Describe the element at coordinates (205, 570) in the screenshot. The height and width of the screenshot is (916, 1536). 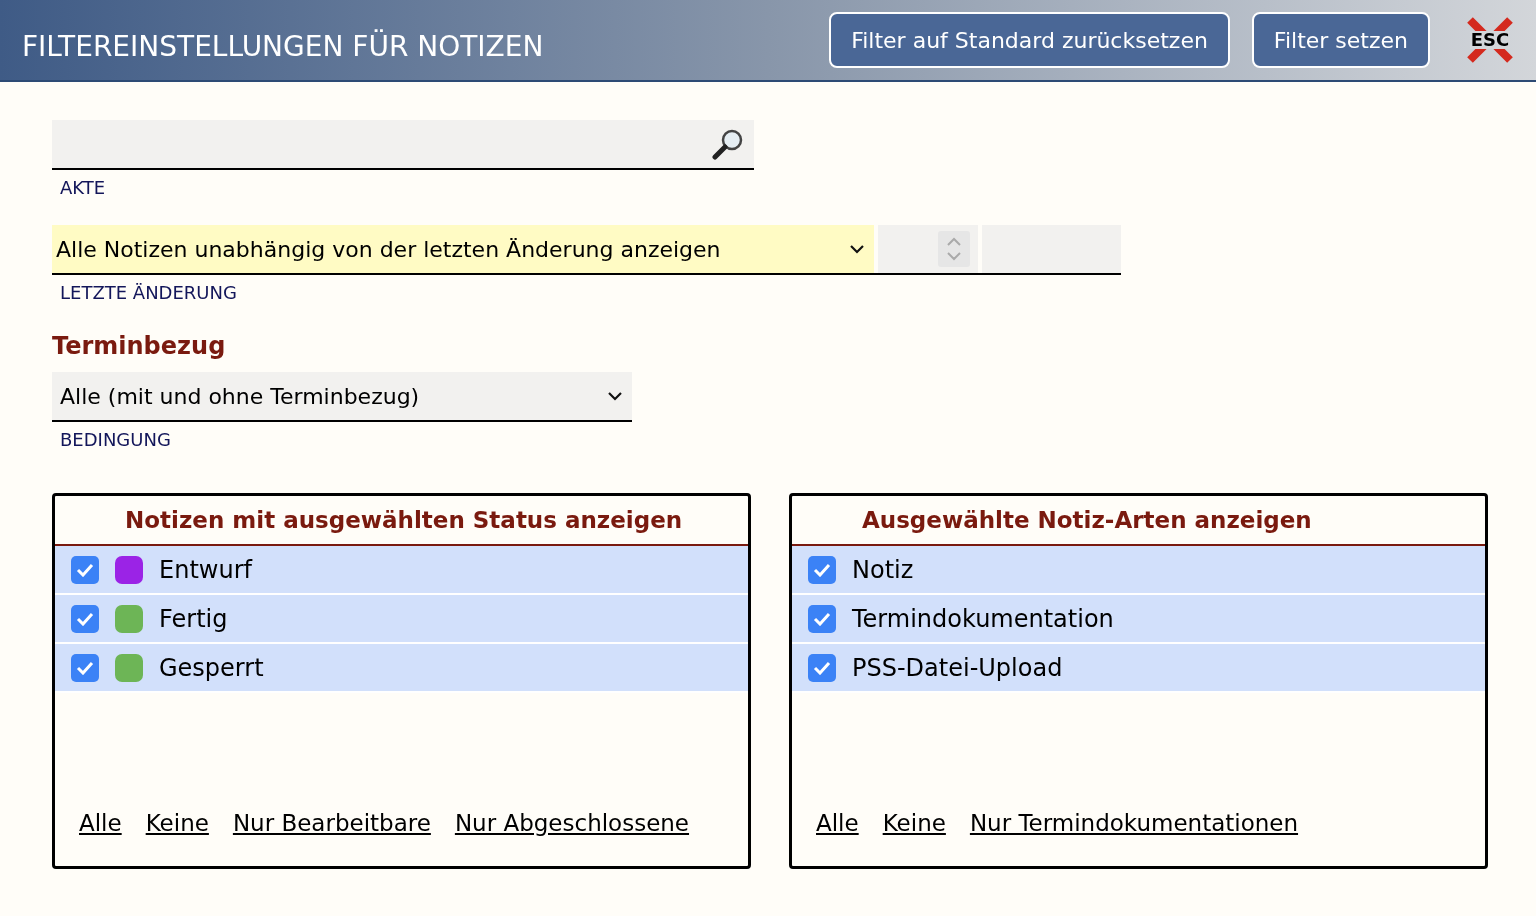
I see `item-label: Entwurf` at that location.